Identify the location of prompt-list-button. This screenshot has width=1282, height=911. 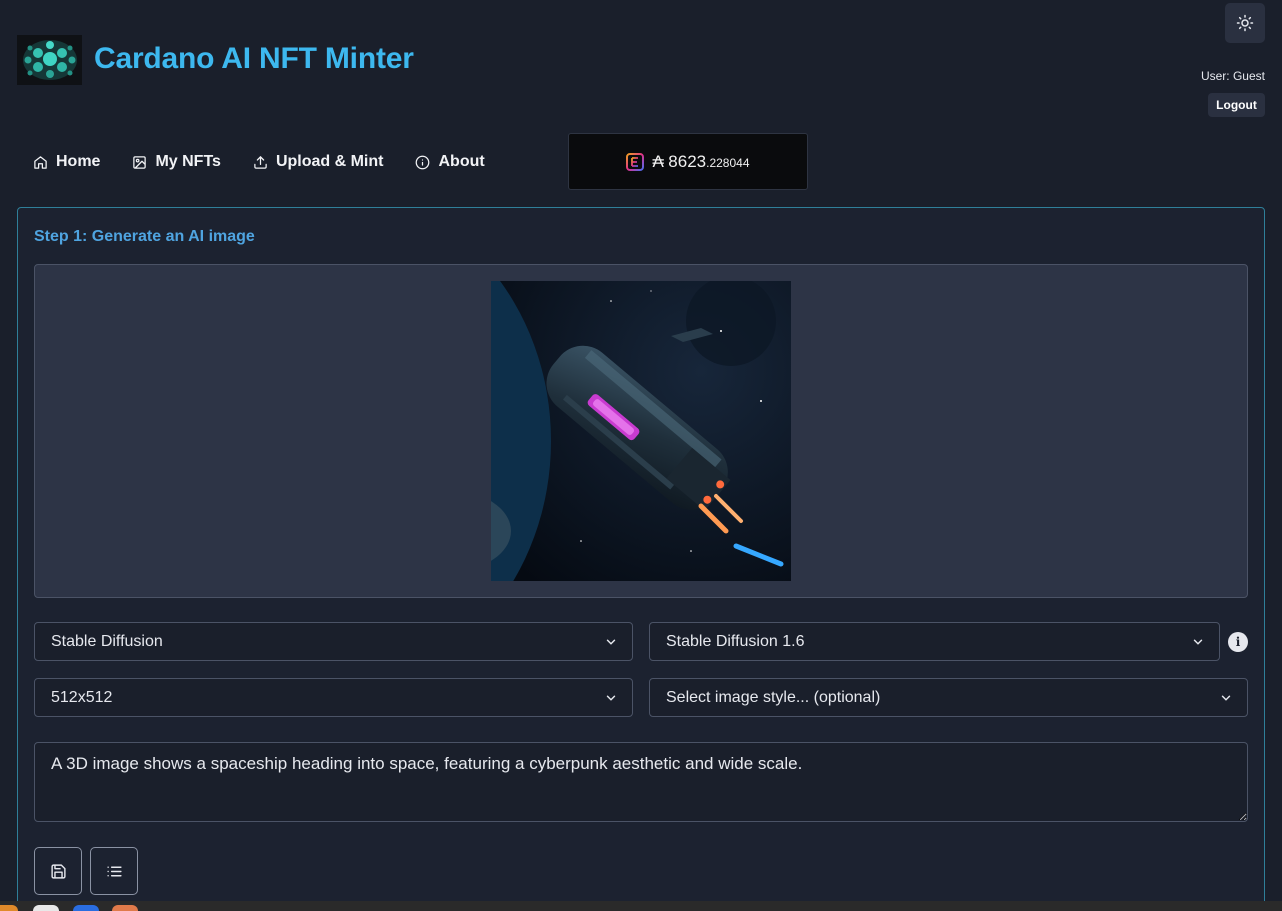
(114, 871).